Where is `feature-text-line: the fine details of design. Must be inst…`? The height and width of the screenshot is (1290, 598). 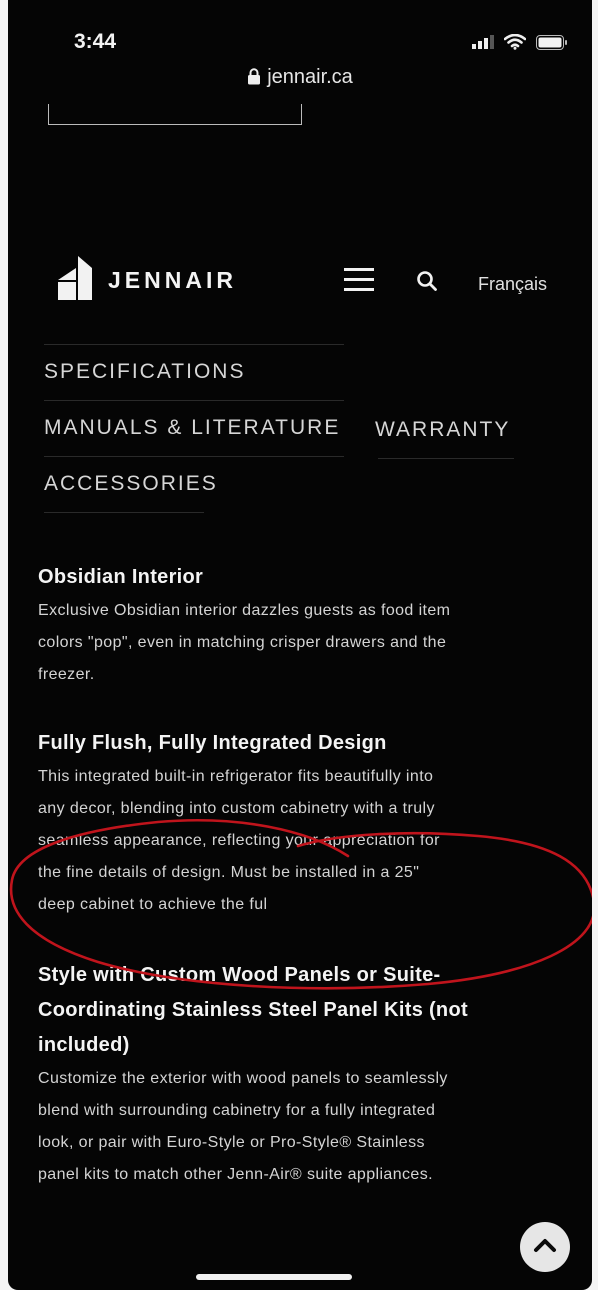 feature-text-line: the fine details of design. Must be inst… is located at coordinates (229, 872).